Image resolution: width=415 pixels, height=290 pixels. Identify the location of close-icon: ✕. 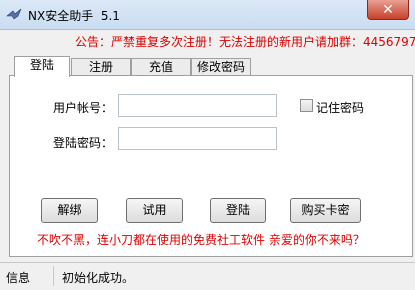
(388, 9).